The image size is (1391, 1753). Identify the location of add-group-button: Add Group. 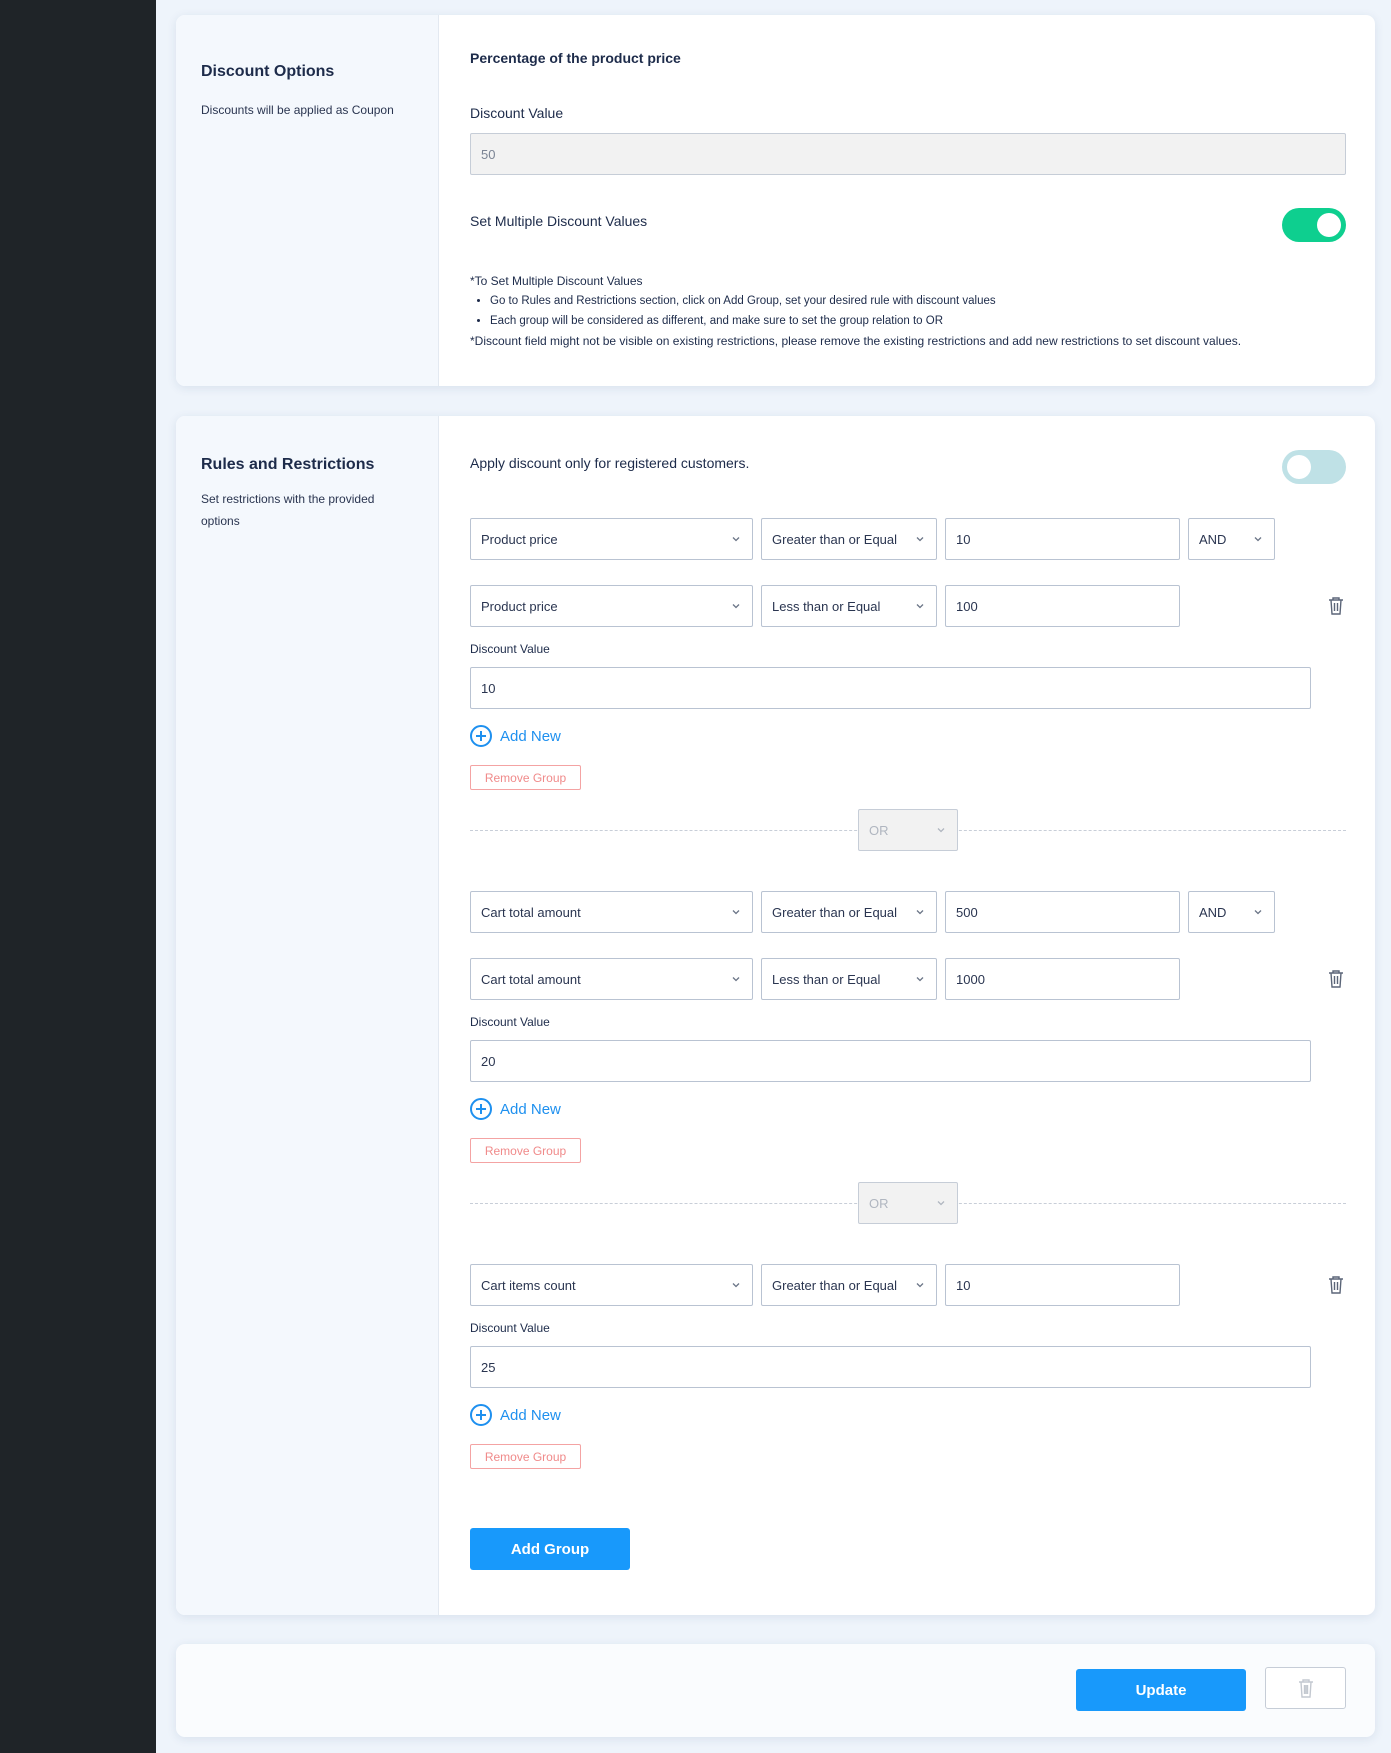
(550, 1549).